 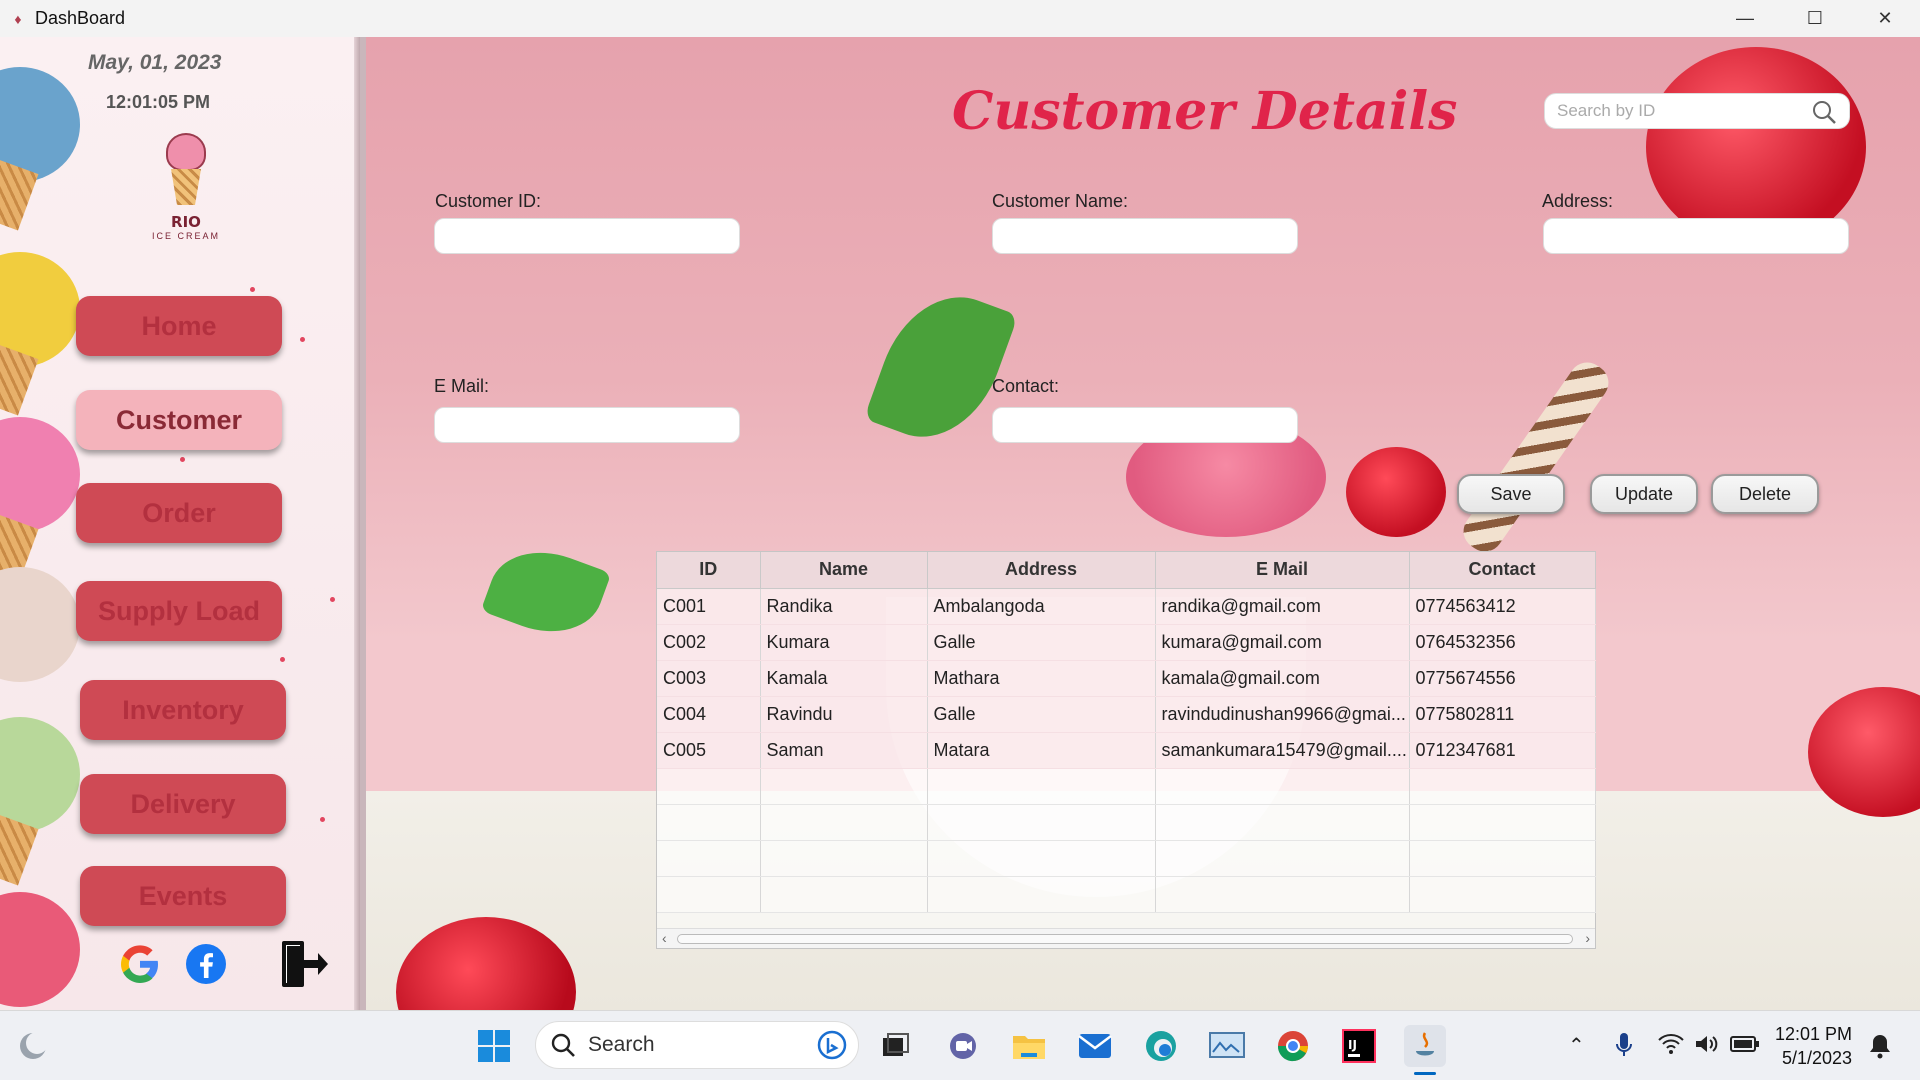 I want to click on file-explorer-icon, so click(x=1029, y=1046).